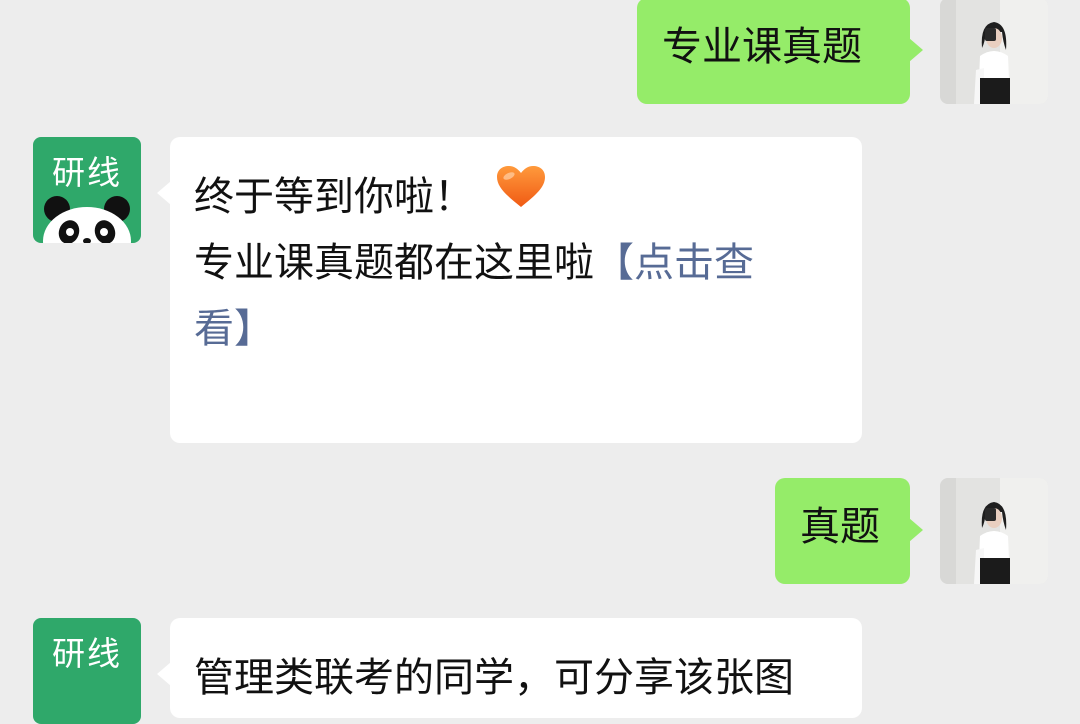 Image resolution: width=1080 pixels, height=724 pixels. What do you see at coordinates (494, 678) in the screenshot?
I see `message-text: 管理类联考的同学，可分享该张图` at bounding box center [494, 678].